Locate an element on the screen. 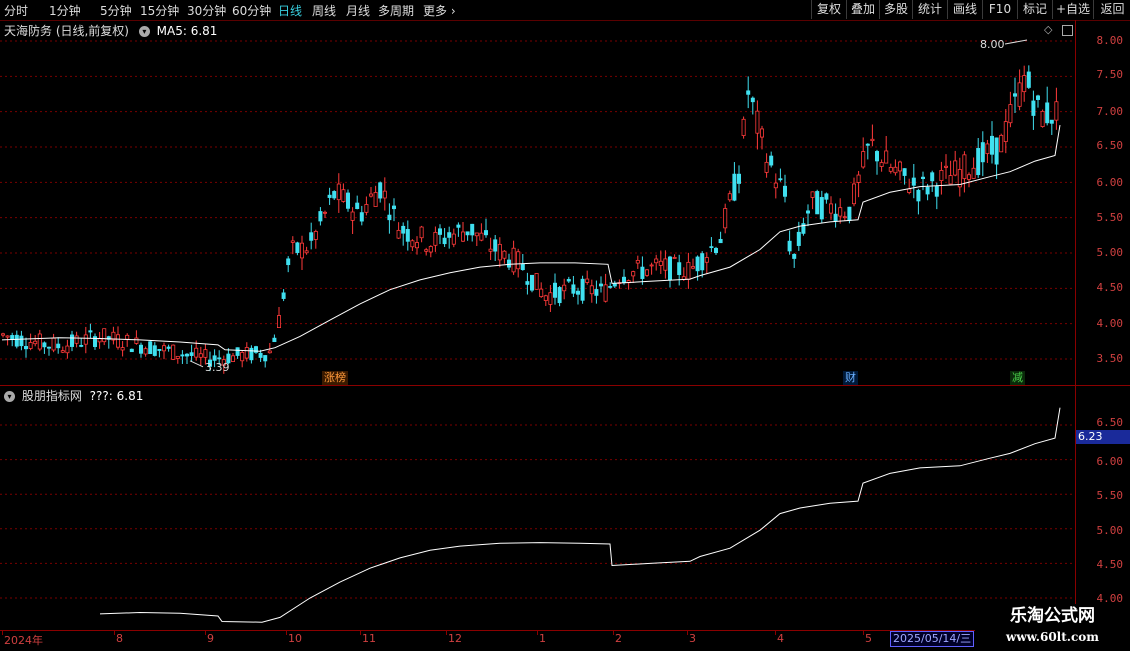  back-button: 返回 is located at coordinates (1111, 9).